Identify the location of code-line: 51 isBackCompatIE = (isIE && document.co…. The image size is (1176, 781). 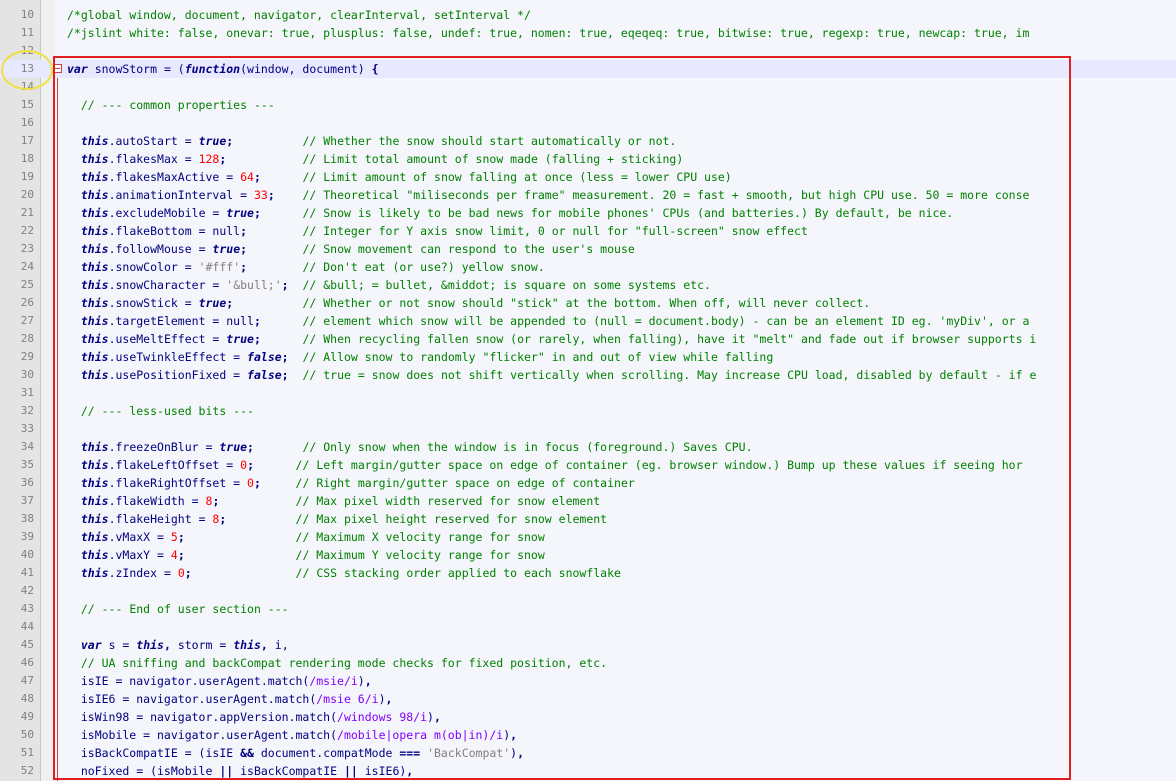
(588, 753).